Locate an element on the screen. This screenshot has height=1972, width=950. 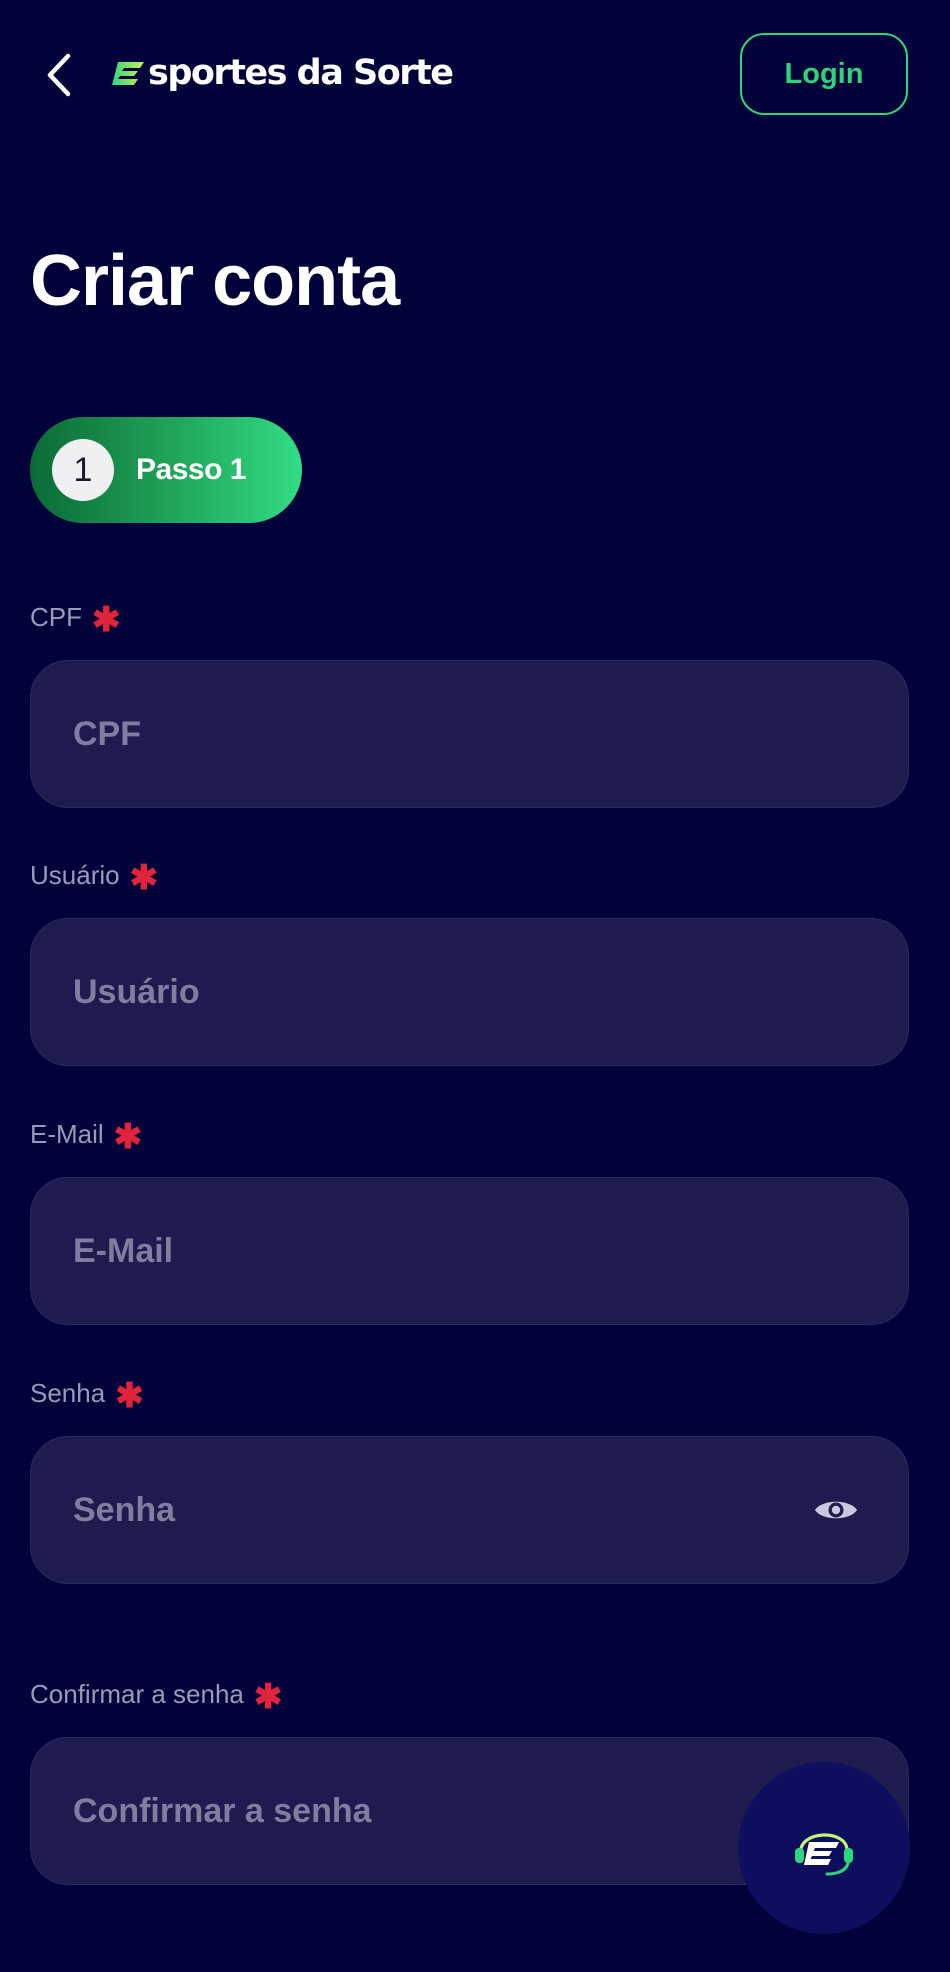
logo-e-icon is located at coordinates (128, 73).